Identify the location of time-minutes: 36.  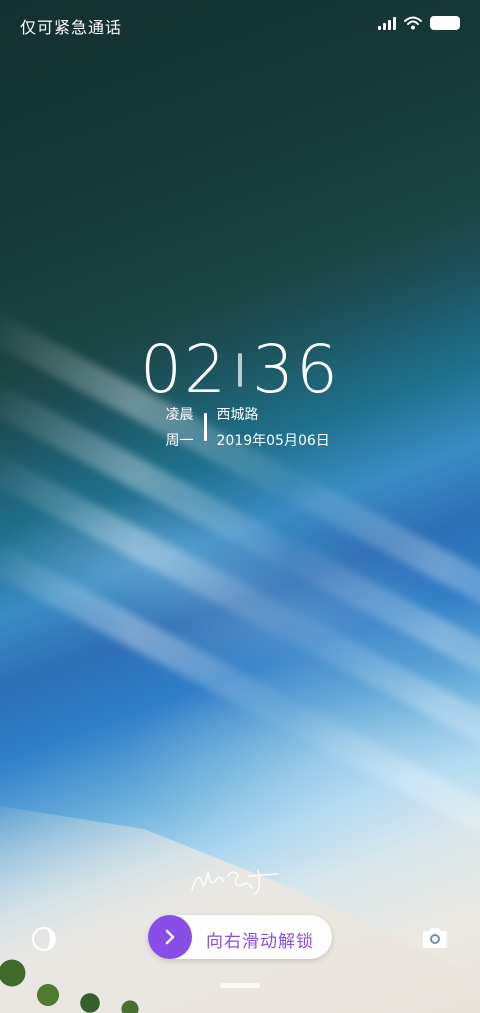
(296, 369).